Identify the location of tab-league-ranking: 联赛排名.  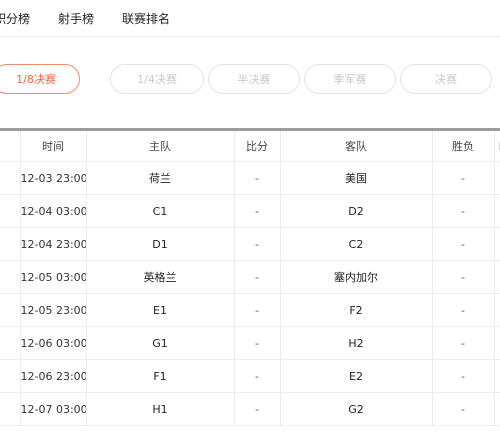
(146, 18).